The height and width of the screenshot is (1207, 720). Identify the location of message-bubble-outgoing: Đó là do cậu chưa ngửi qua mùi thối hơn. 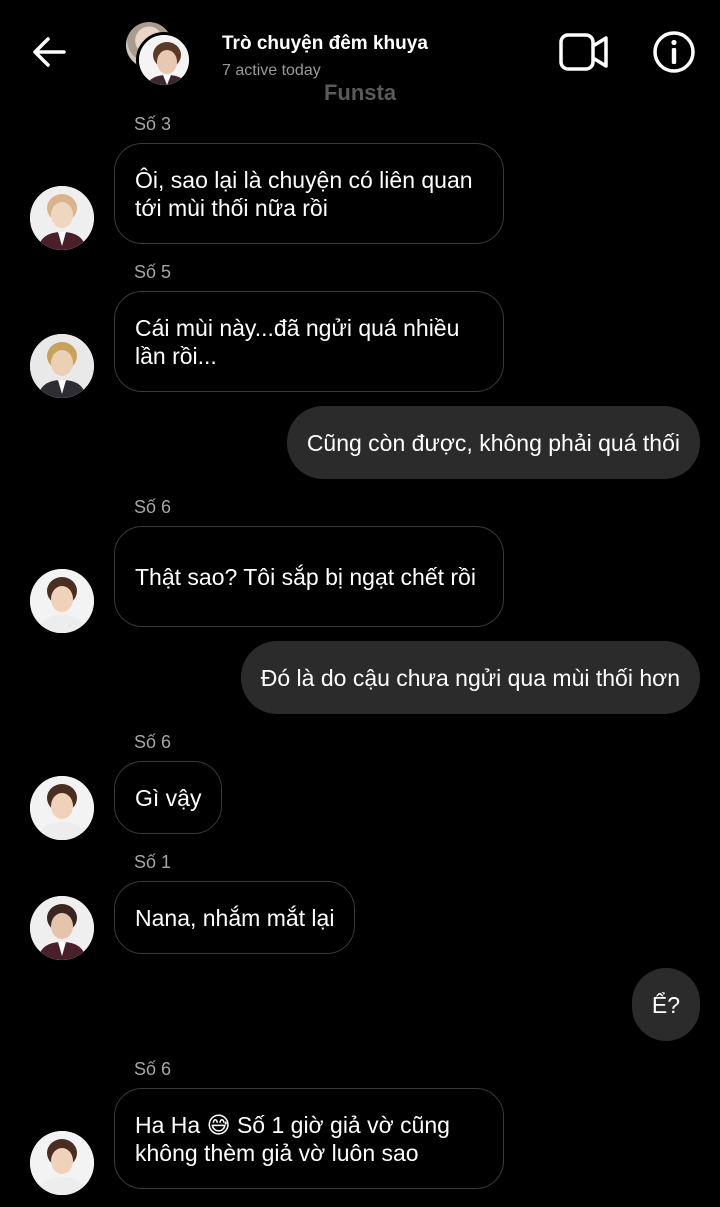
(470, 677).